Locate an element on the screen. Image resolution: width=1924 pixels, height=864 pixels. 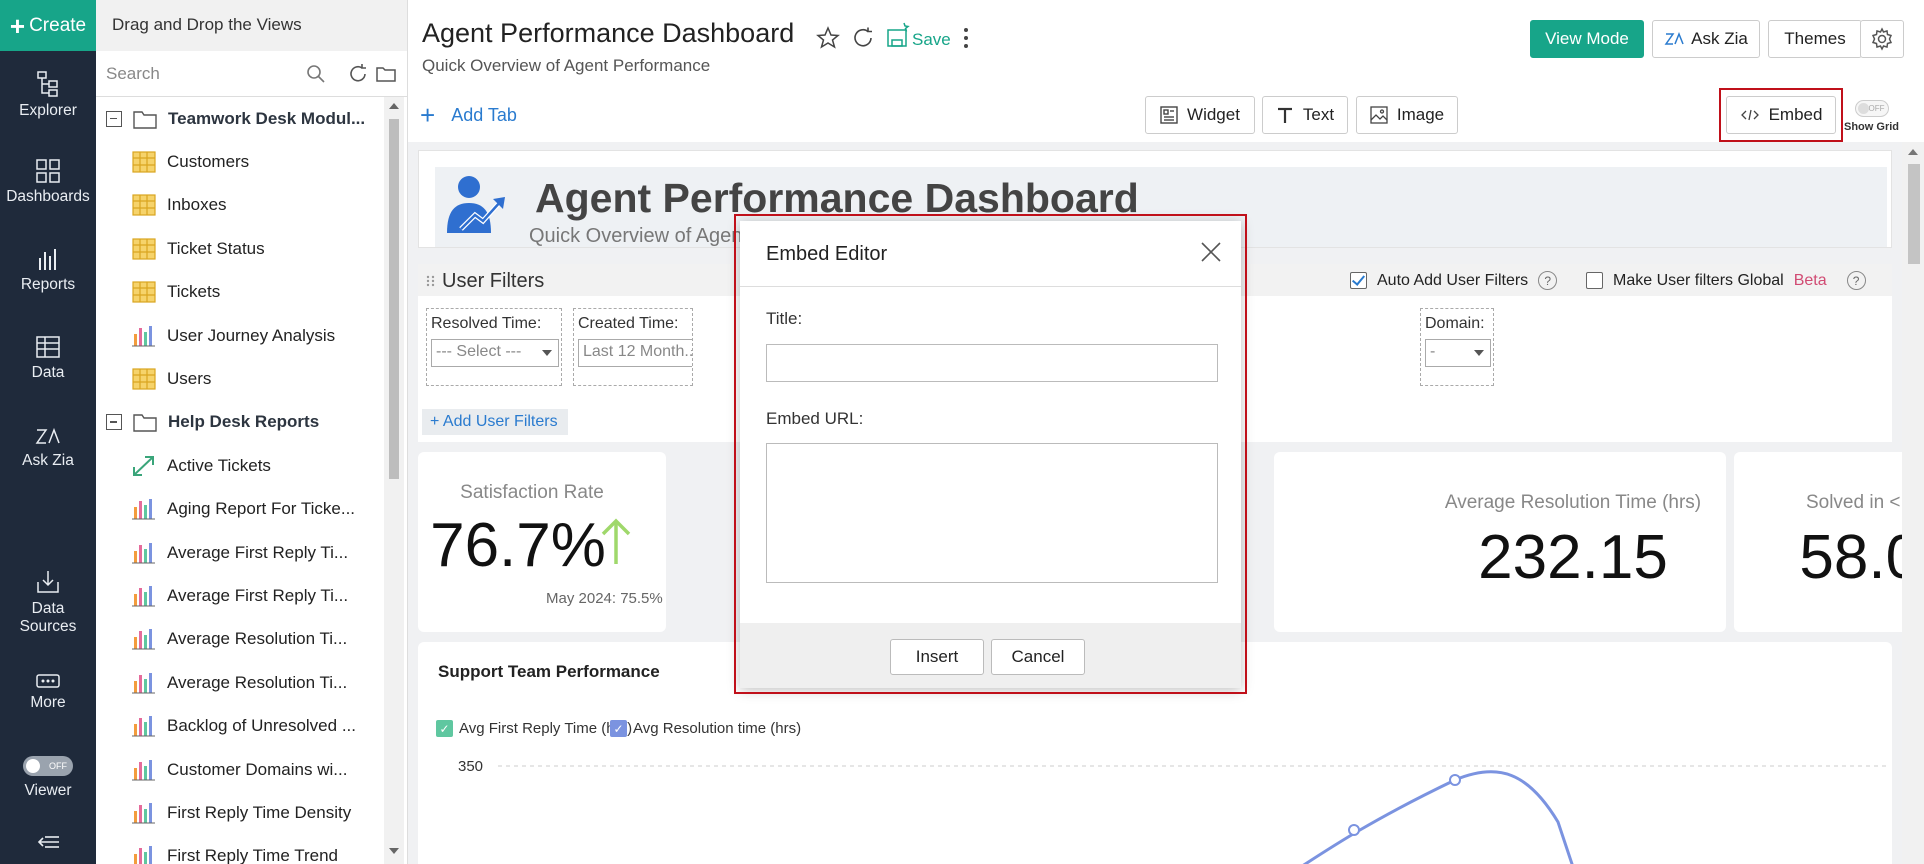
nav-label: Reports is located at coordinates (48, 284).